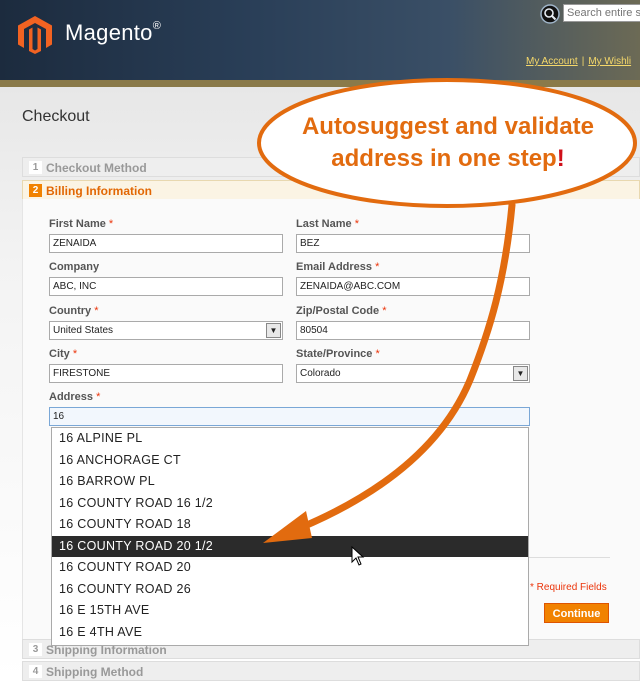  What do you see at coordinates (576, 613) in the screenshot?
I see `continue-button: Continue` at bounding box center [576, 613].